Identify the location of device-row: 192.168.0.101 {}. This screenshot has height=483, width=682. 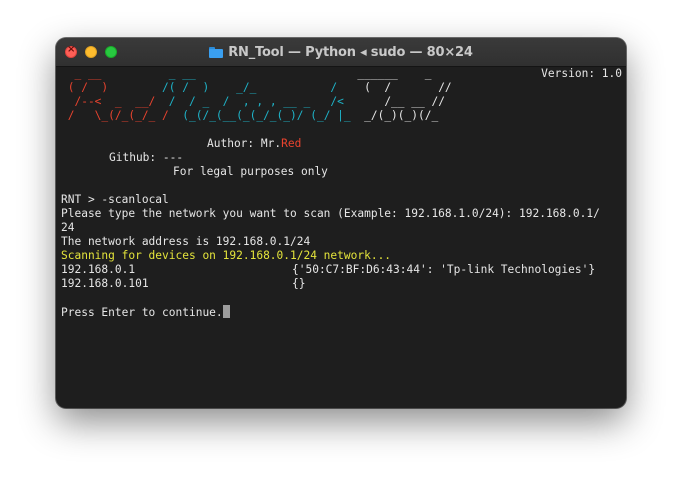
(341, 284).